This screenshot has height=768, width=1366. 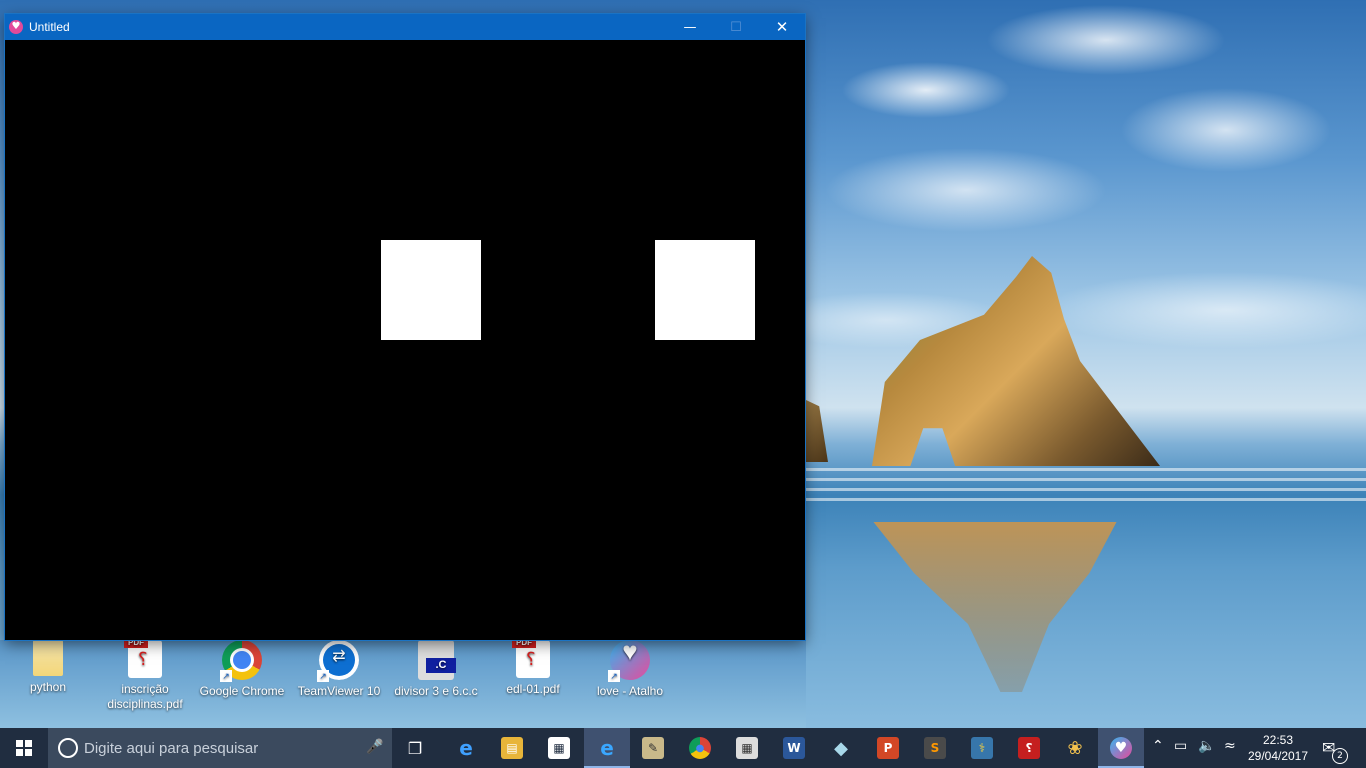 What do you see at coordinates (171, 748) in the screenshot?
I see `search-placeholder: Digite aqui para pesquisar` at bounding box center [171, 748].